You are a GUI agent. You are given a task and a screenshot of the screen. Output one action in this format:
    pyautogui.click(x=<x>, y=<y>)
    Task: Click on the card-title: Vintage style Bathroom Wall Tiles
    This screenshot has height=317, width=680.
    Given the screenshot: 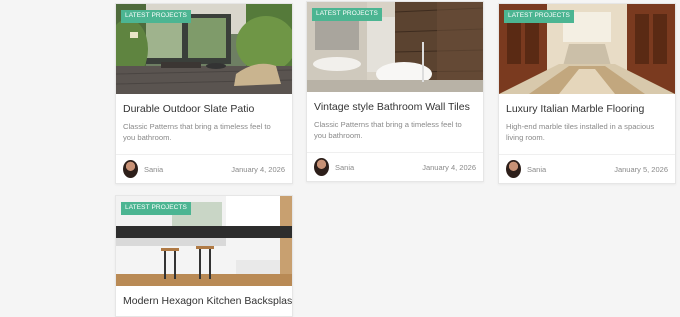 What is the action you would take?
    pyautogui.click(x=395, y=107)
    